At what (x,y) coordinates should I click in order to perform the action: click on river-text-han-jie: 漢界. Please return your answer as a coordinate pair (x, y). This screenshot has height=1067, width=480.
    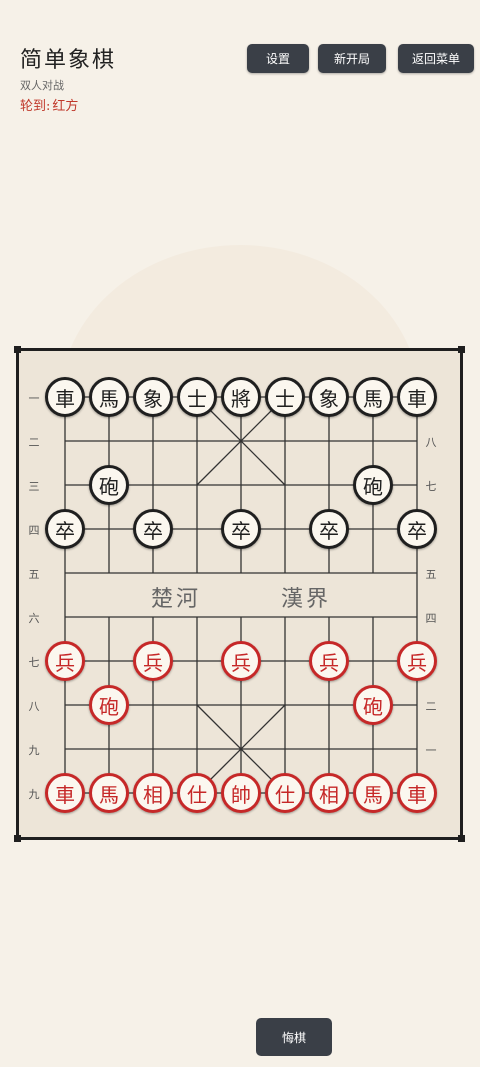
    Looking at the image, I should click on (306, 599).